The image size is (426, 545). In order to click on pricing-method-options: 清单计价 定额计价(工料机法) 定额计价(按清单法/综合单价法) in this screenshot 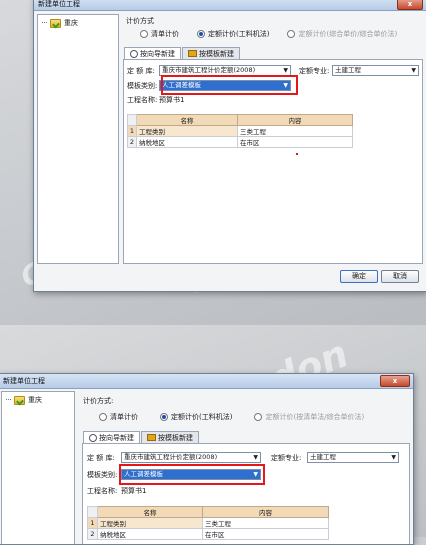, I will do `click(231, 417)`.